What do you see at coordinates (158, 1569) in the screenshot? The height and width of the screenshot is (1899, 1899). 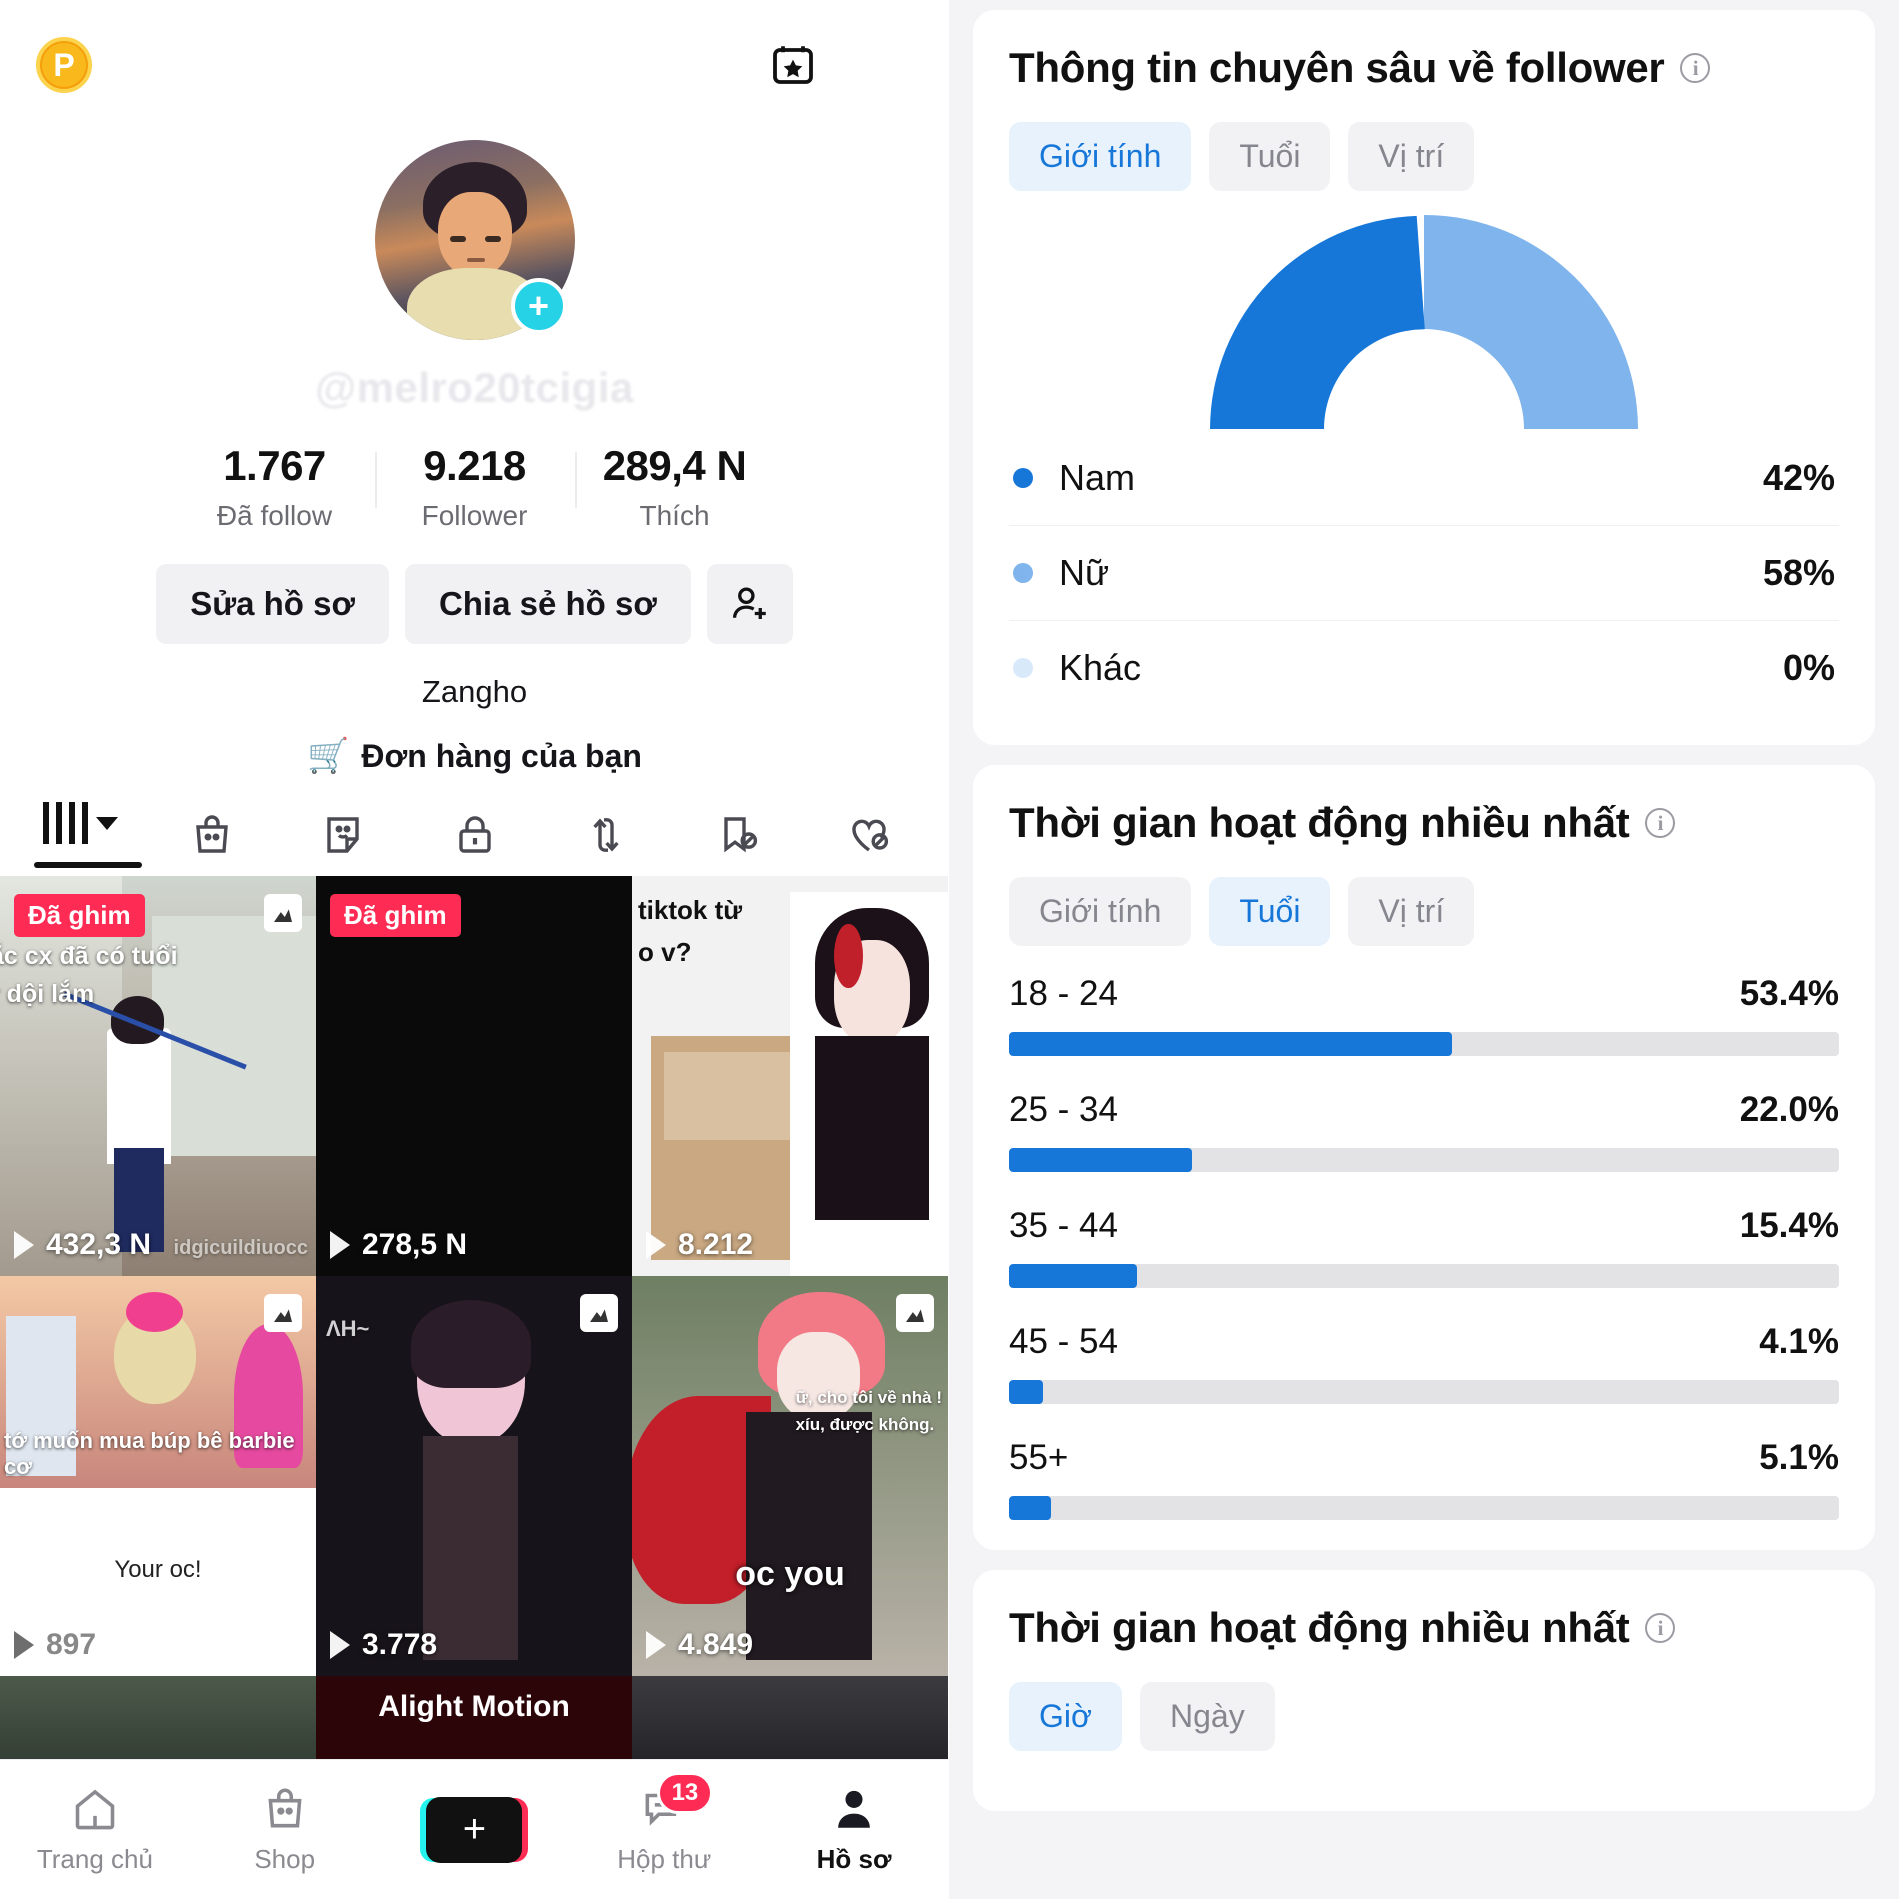 I see `video-subcaption: Your oc!` at bounding box center [158, 1569].